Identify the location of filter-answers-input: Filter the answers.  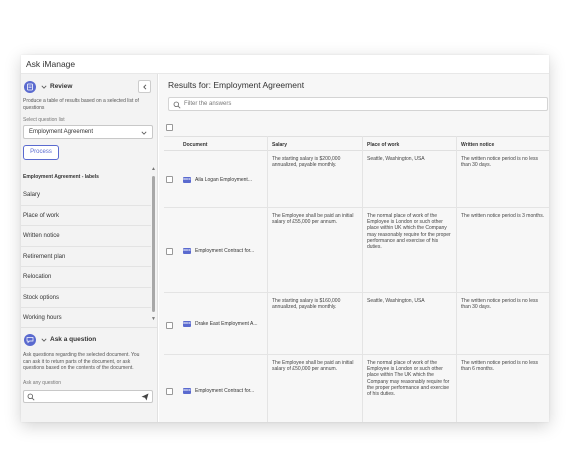
(358, 104).